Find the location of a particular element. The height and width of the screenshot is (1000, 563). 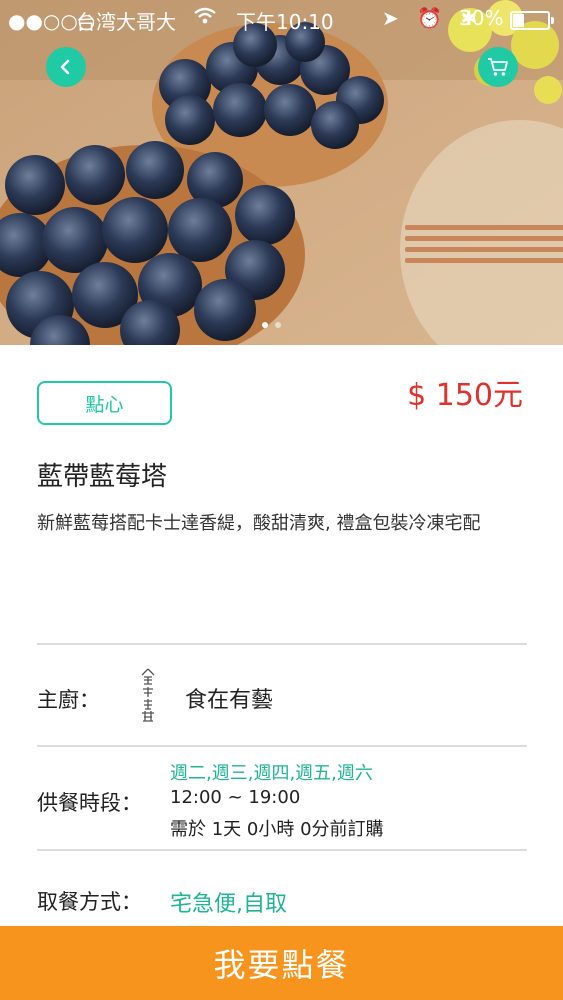

cart-icon is located at coordinates (498, 67).